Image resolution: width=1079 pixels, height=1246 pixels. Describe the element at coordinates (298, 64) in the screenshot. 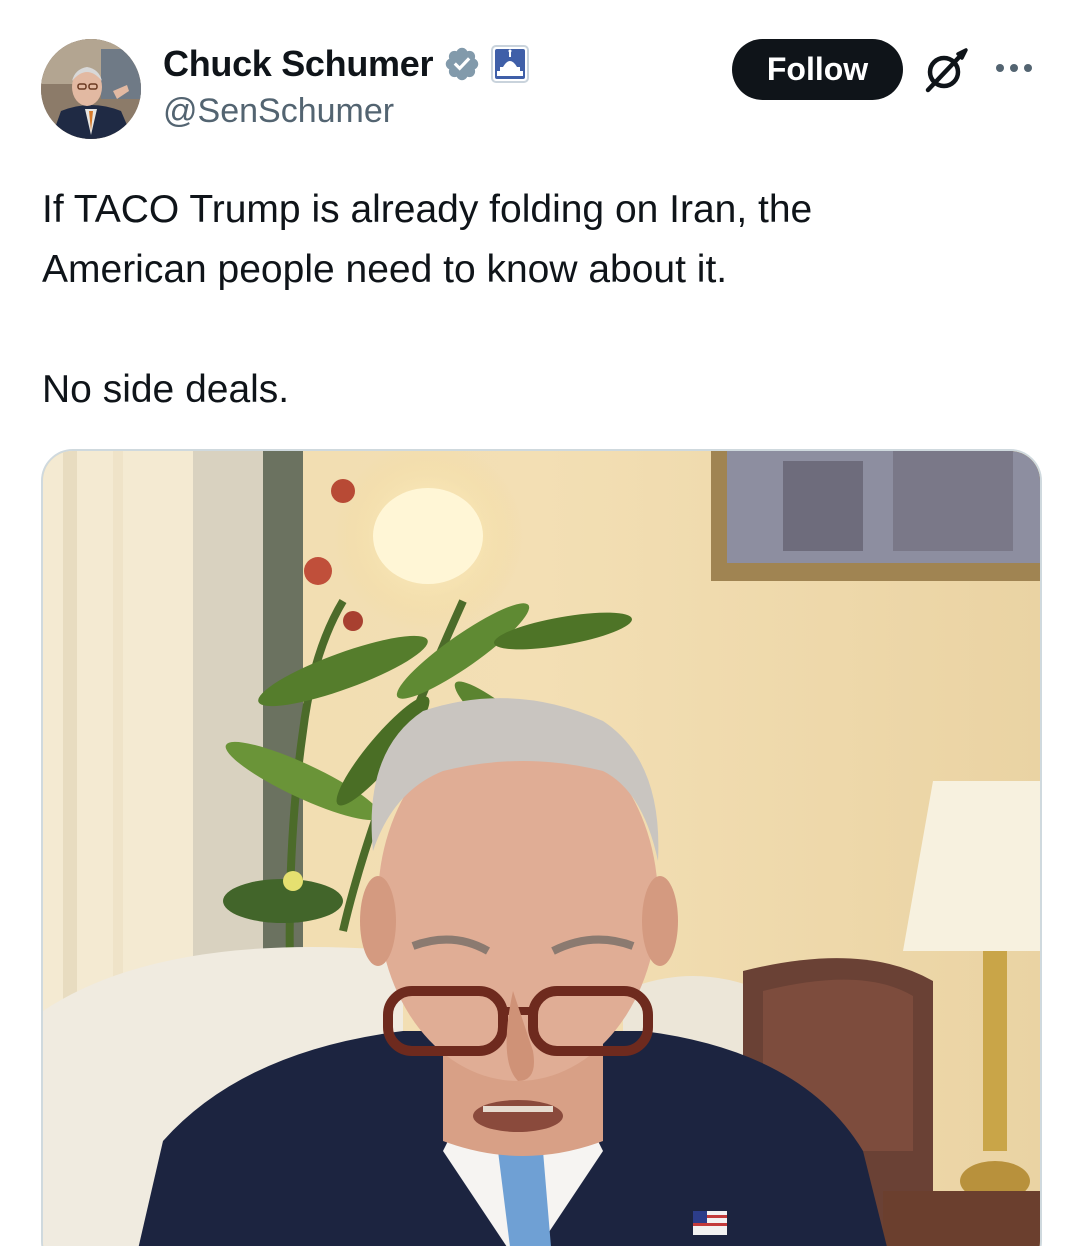

I see `author-display-name: Chuck Schumer` at that location.